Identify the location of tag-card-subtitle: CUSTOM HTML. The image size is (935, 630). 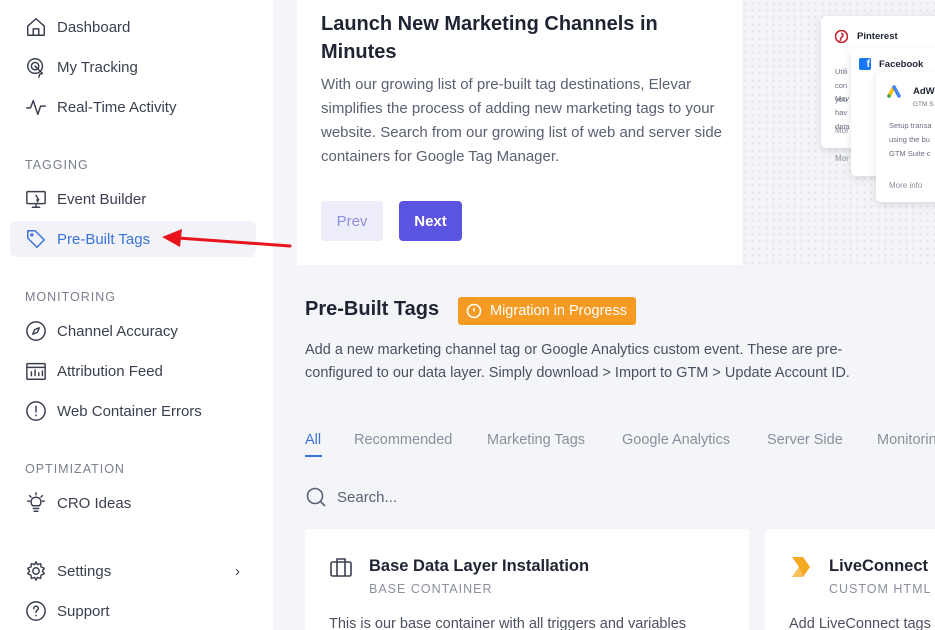
(880, 589).